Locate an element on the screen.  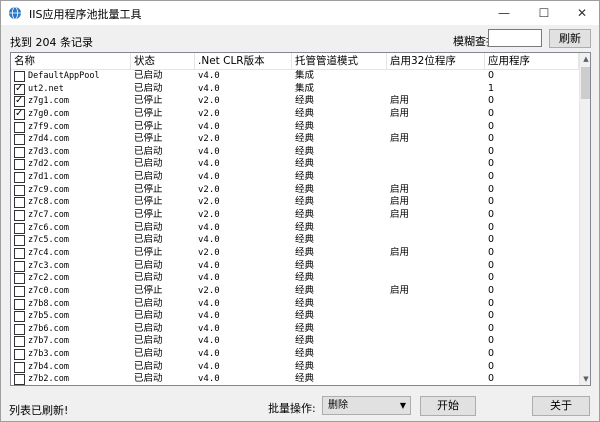
title-bar: IIS应用程序池批量工具 — ☐ ✕ is located at coordinates (300, 13).